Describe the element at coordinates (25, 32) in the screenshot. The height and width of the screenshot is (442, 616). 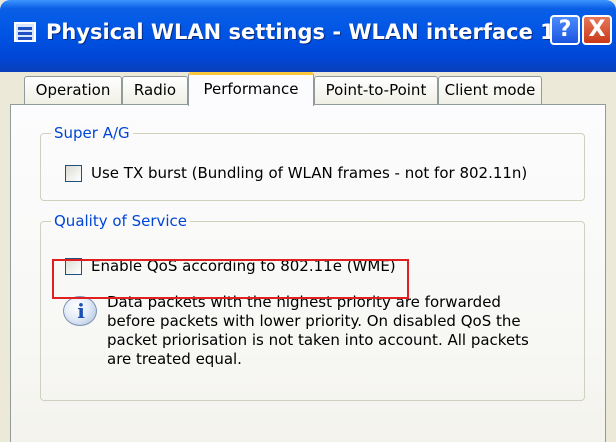
I see `window-icon` at that location.